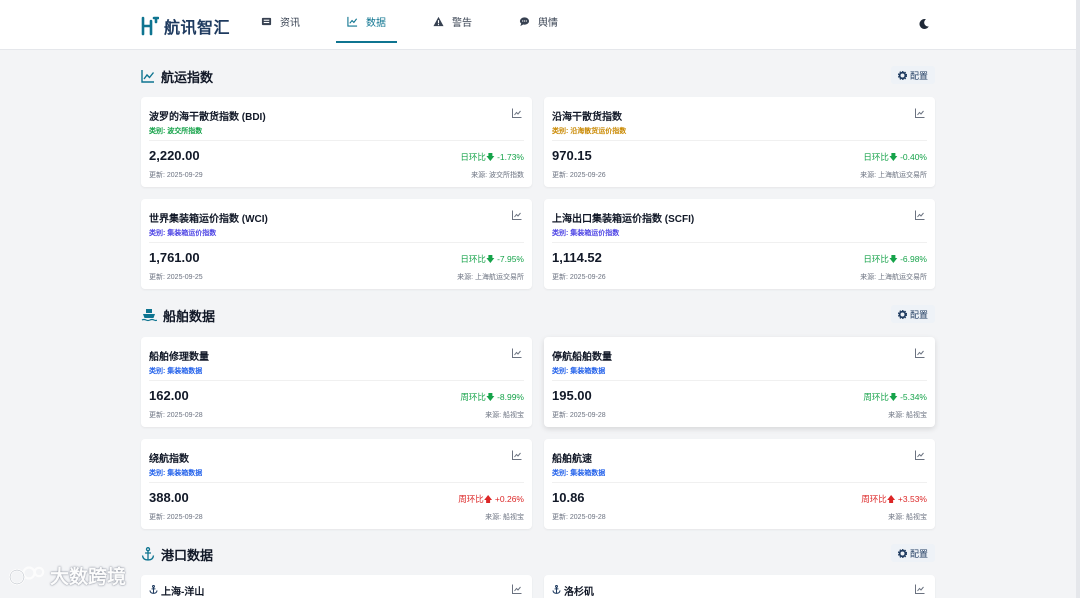 This screenshot has height=598, width=1080. Describe the element at coordinates (336, 586) in the screenshot. I see `port-card-shanghai-yangshan: 上海-洋山` at that location.